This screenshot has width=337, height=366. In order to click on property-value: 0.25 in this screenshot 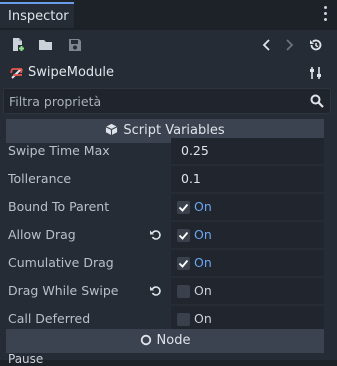, I will do `click(195, 150)`.